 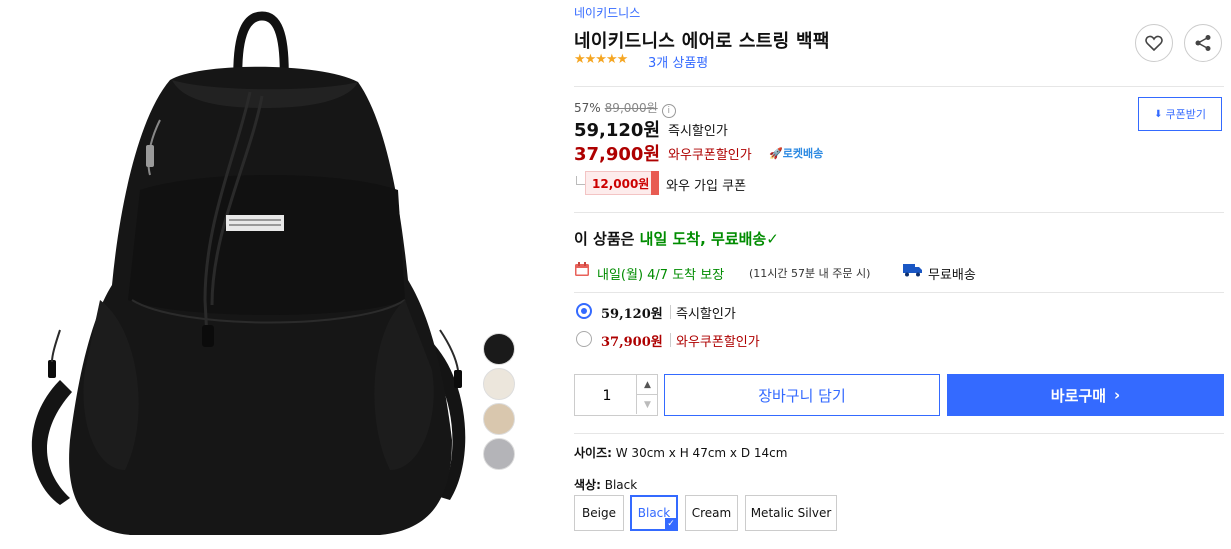 I want to click on wow-price-label: 와우쿠폰할인가, so click(x=710, y=155).